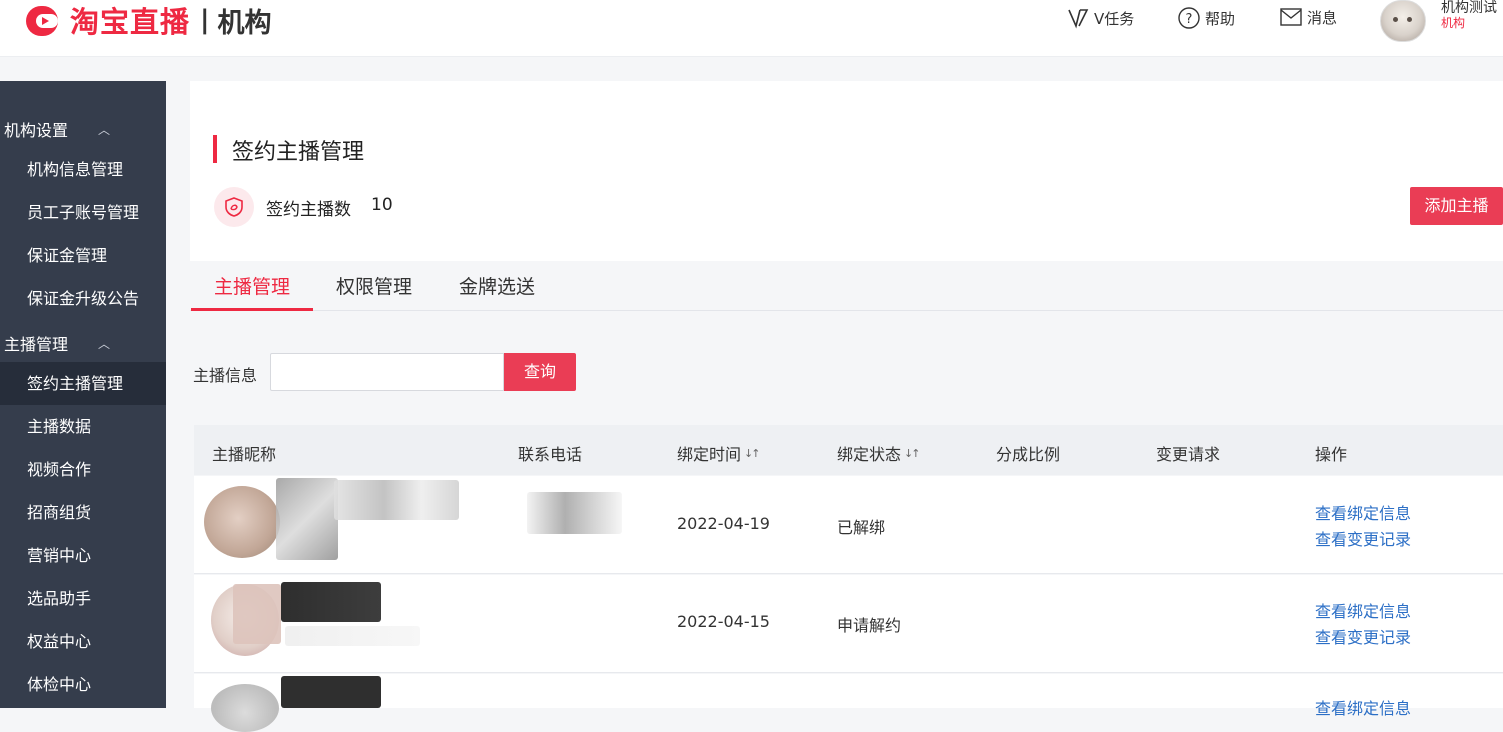 The height and width of the screenshot is (732, 1503). I want to click on bind-status-cell: 申请解约, so click(869, 625).